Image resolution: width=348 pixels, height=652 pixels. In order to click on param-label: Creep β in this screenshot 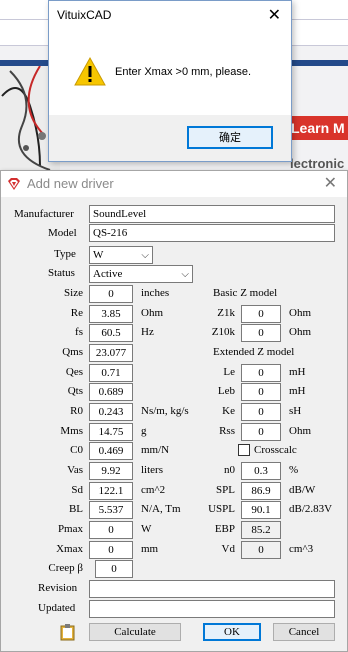, I will do `click(65, 568)`.